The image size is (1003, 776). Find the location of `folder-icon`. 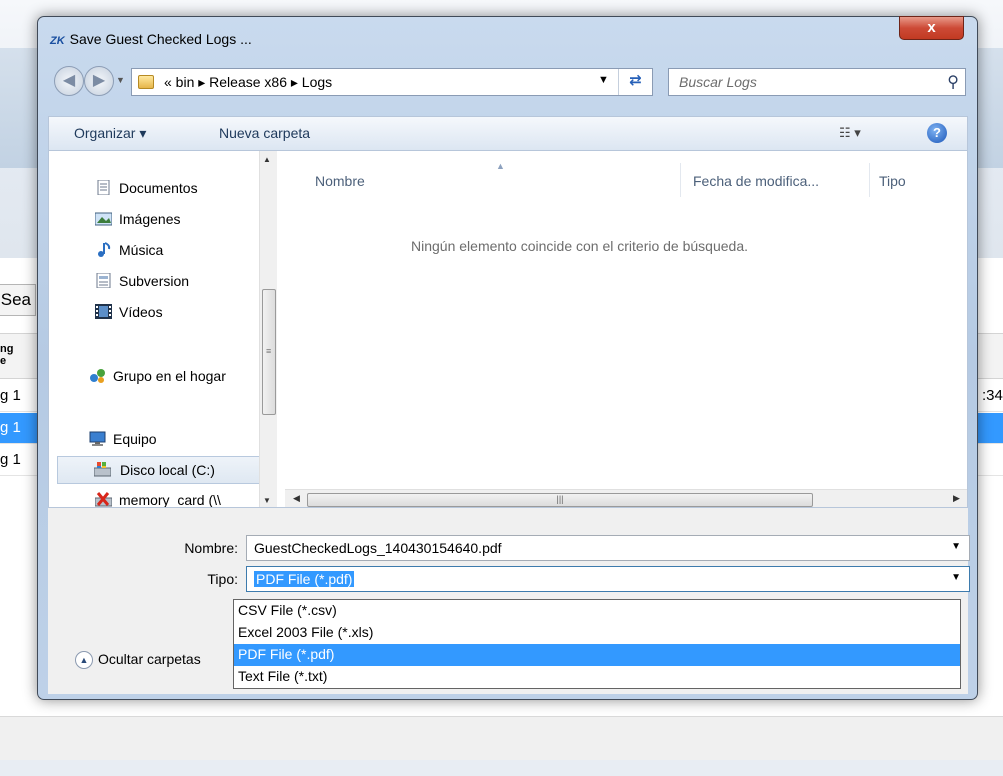

folder-icon is located at coordinates (146, 82).